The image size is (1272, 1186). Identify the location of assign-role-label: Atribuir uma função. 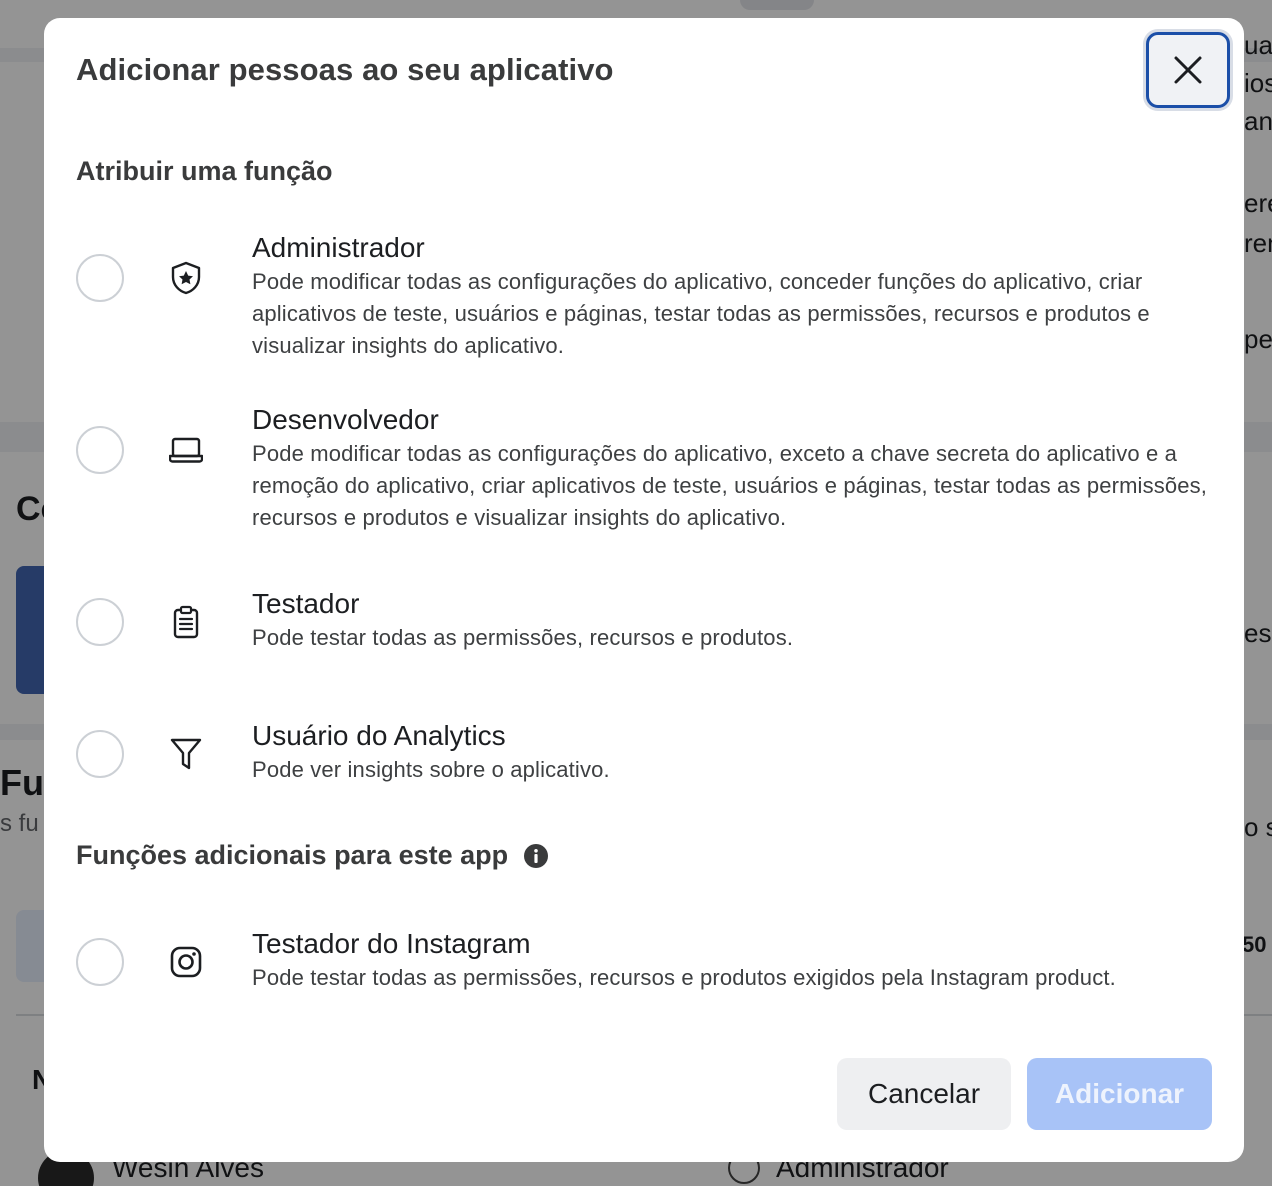
(204, 171).